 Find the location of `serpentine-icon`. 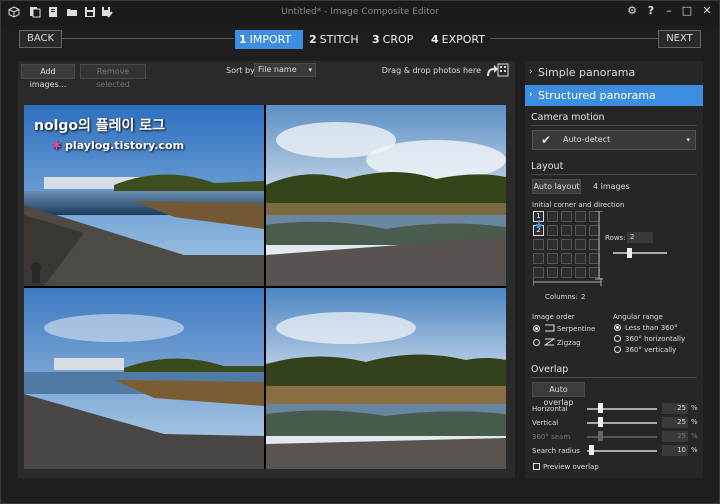

serpentine-icon is located at coordinates (550, 328).